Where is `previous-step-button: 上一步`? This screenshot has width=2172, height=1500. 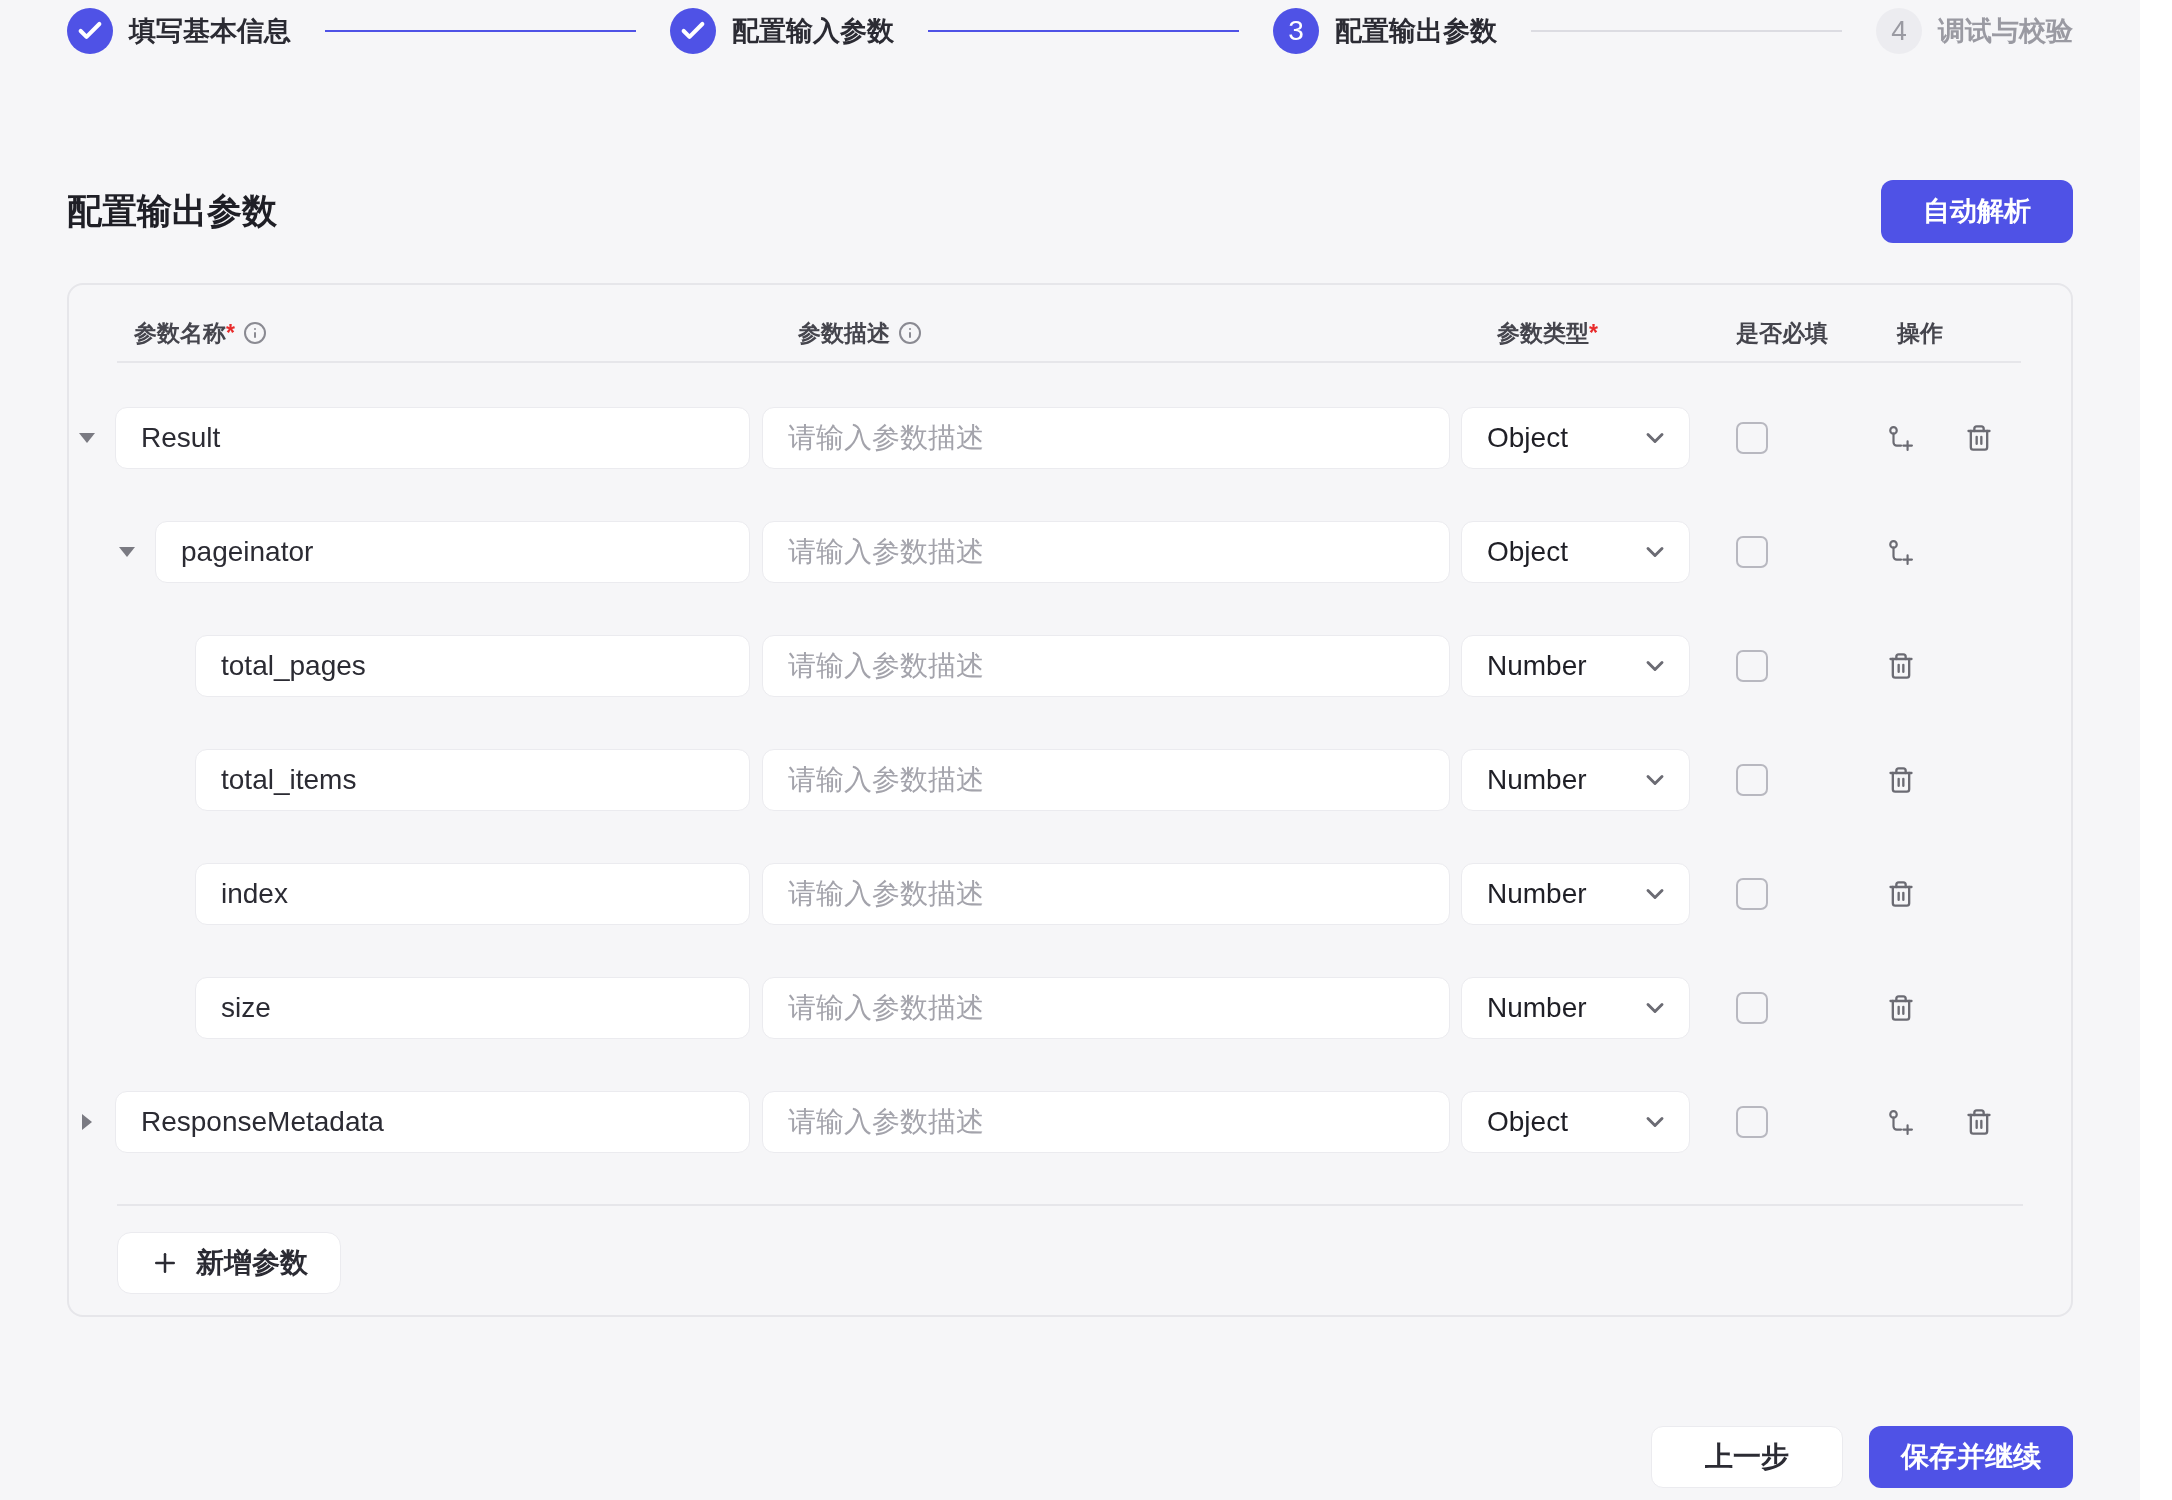
previous-step-button: 上一步 is located at coordinates (1747, 1457).